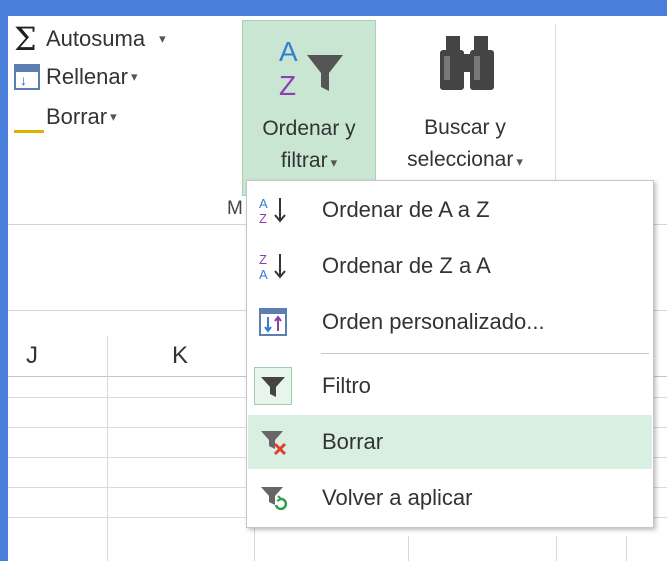 The height and width of the screenshot is (561, 667). I want to click on find-select-label-line1: Buscar y, so click(465, 127).